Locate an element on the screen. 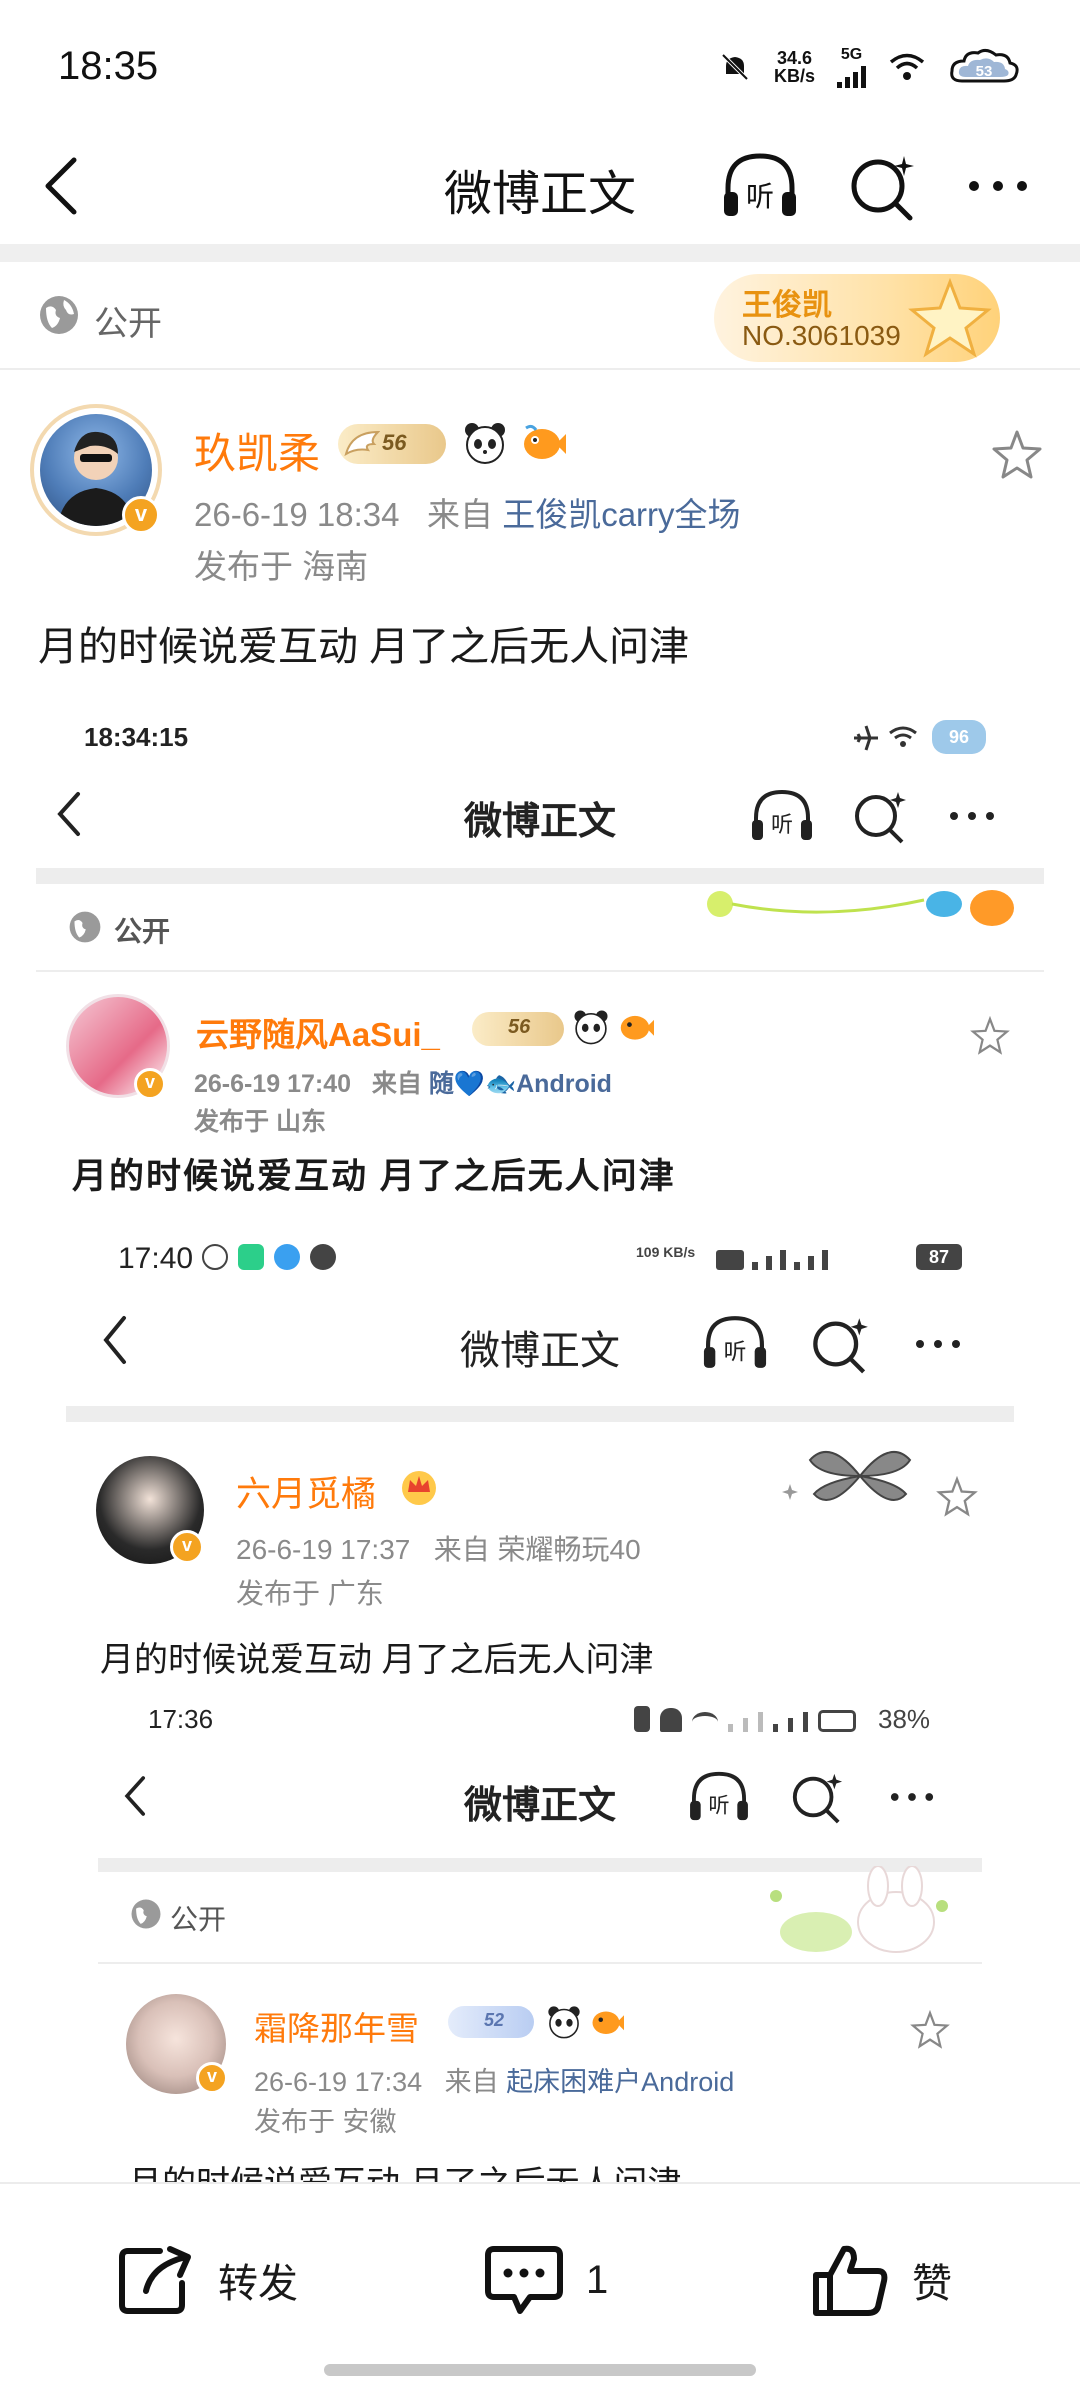 This screenshot has height=2400, width=1080. visibility-label: 公开 is located at coordinates (128, 324).